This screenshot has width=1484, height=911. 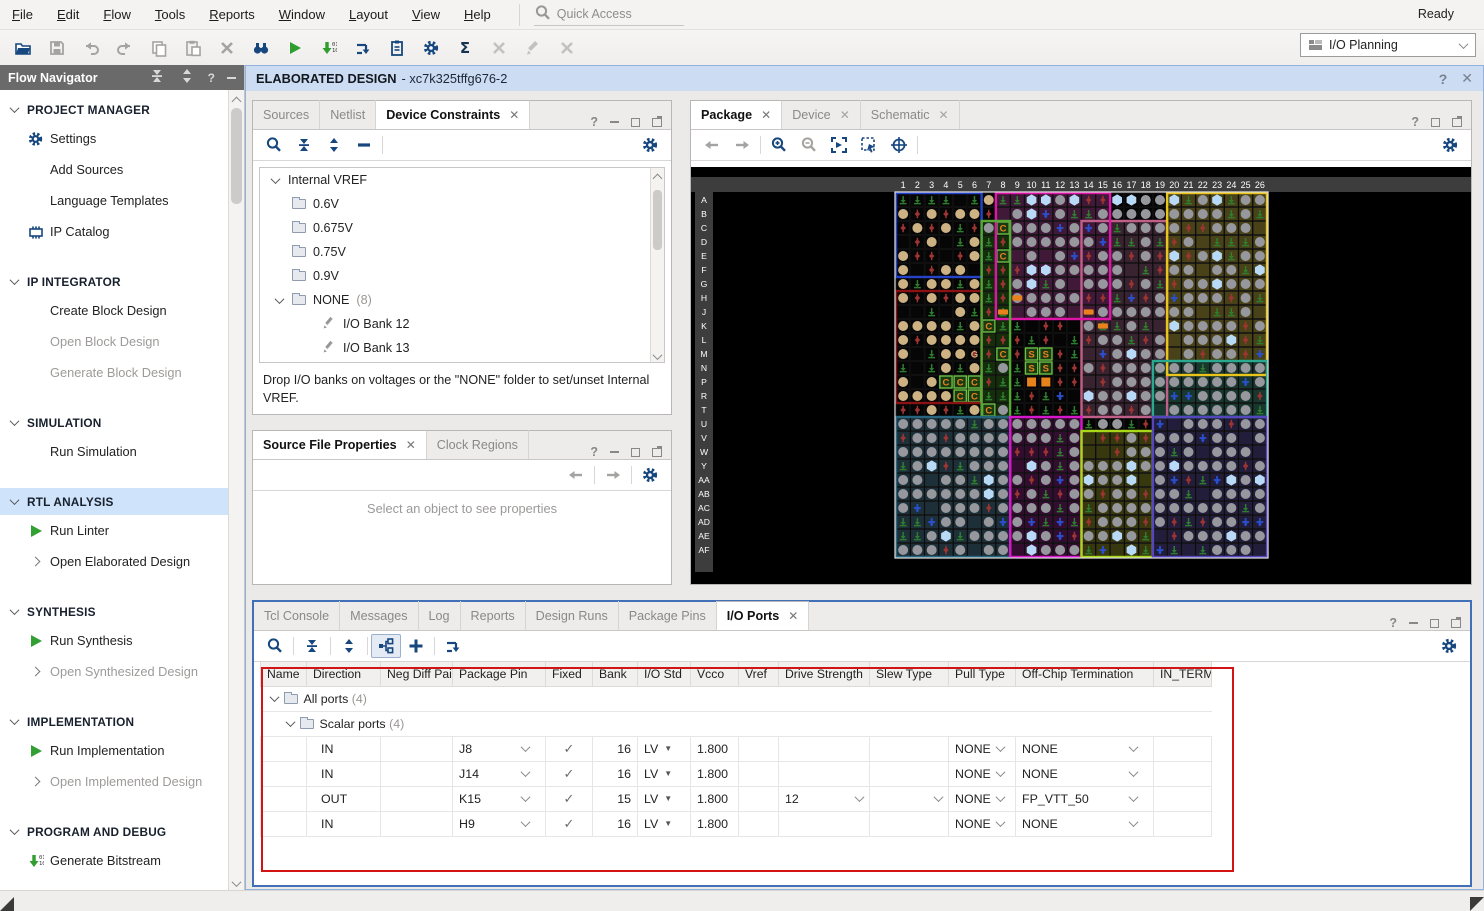 I want to click on section-header: SIMULATION, so click(x=114, y=422).